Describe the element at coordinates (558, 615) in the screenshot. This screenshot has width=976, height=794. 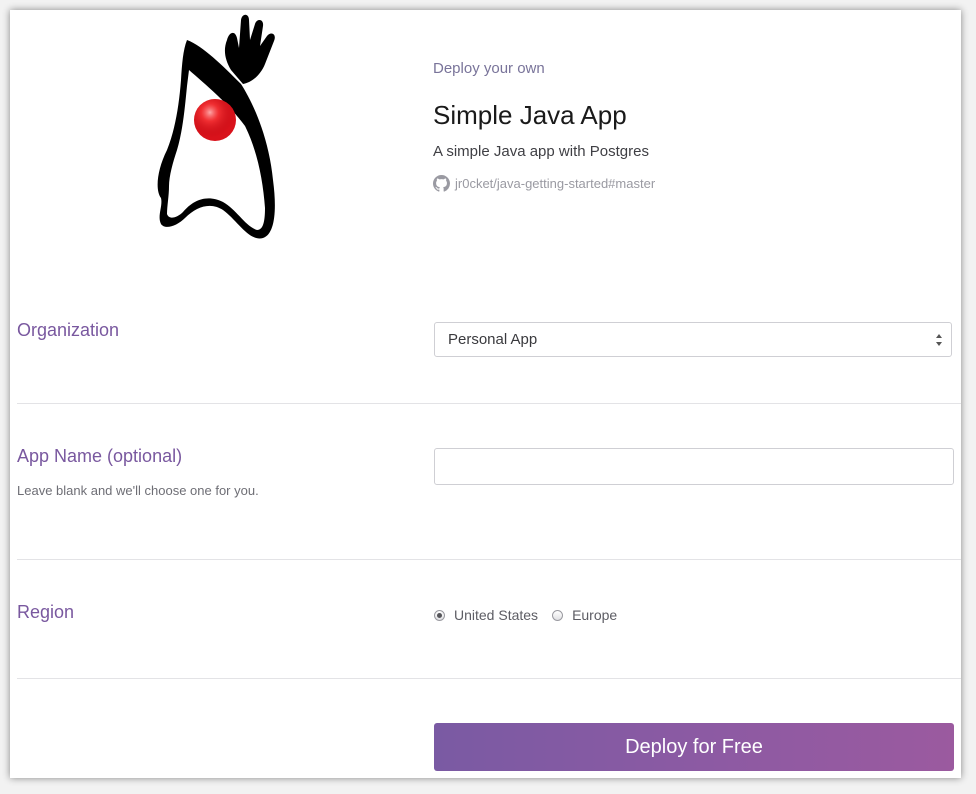
I see `radio-button-unchecked` at that location.